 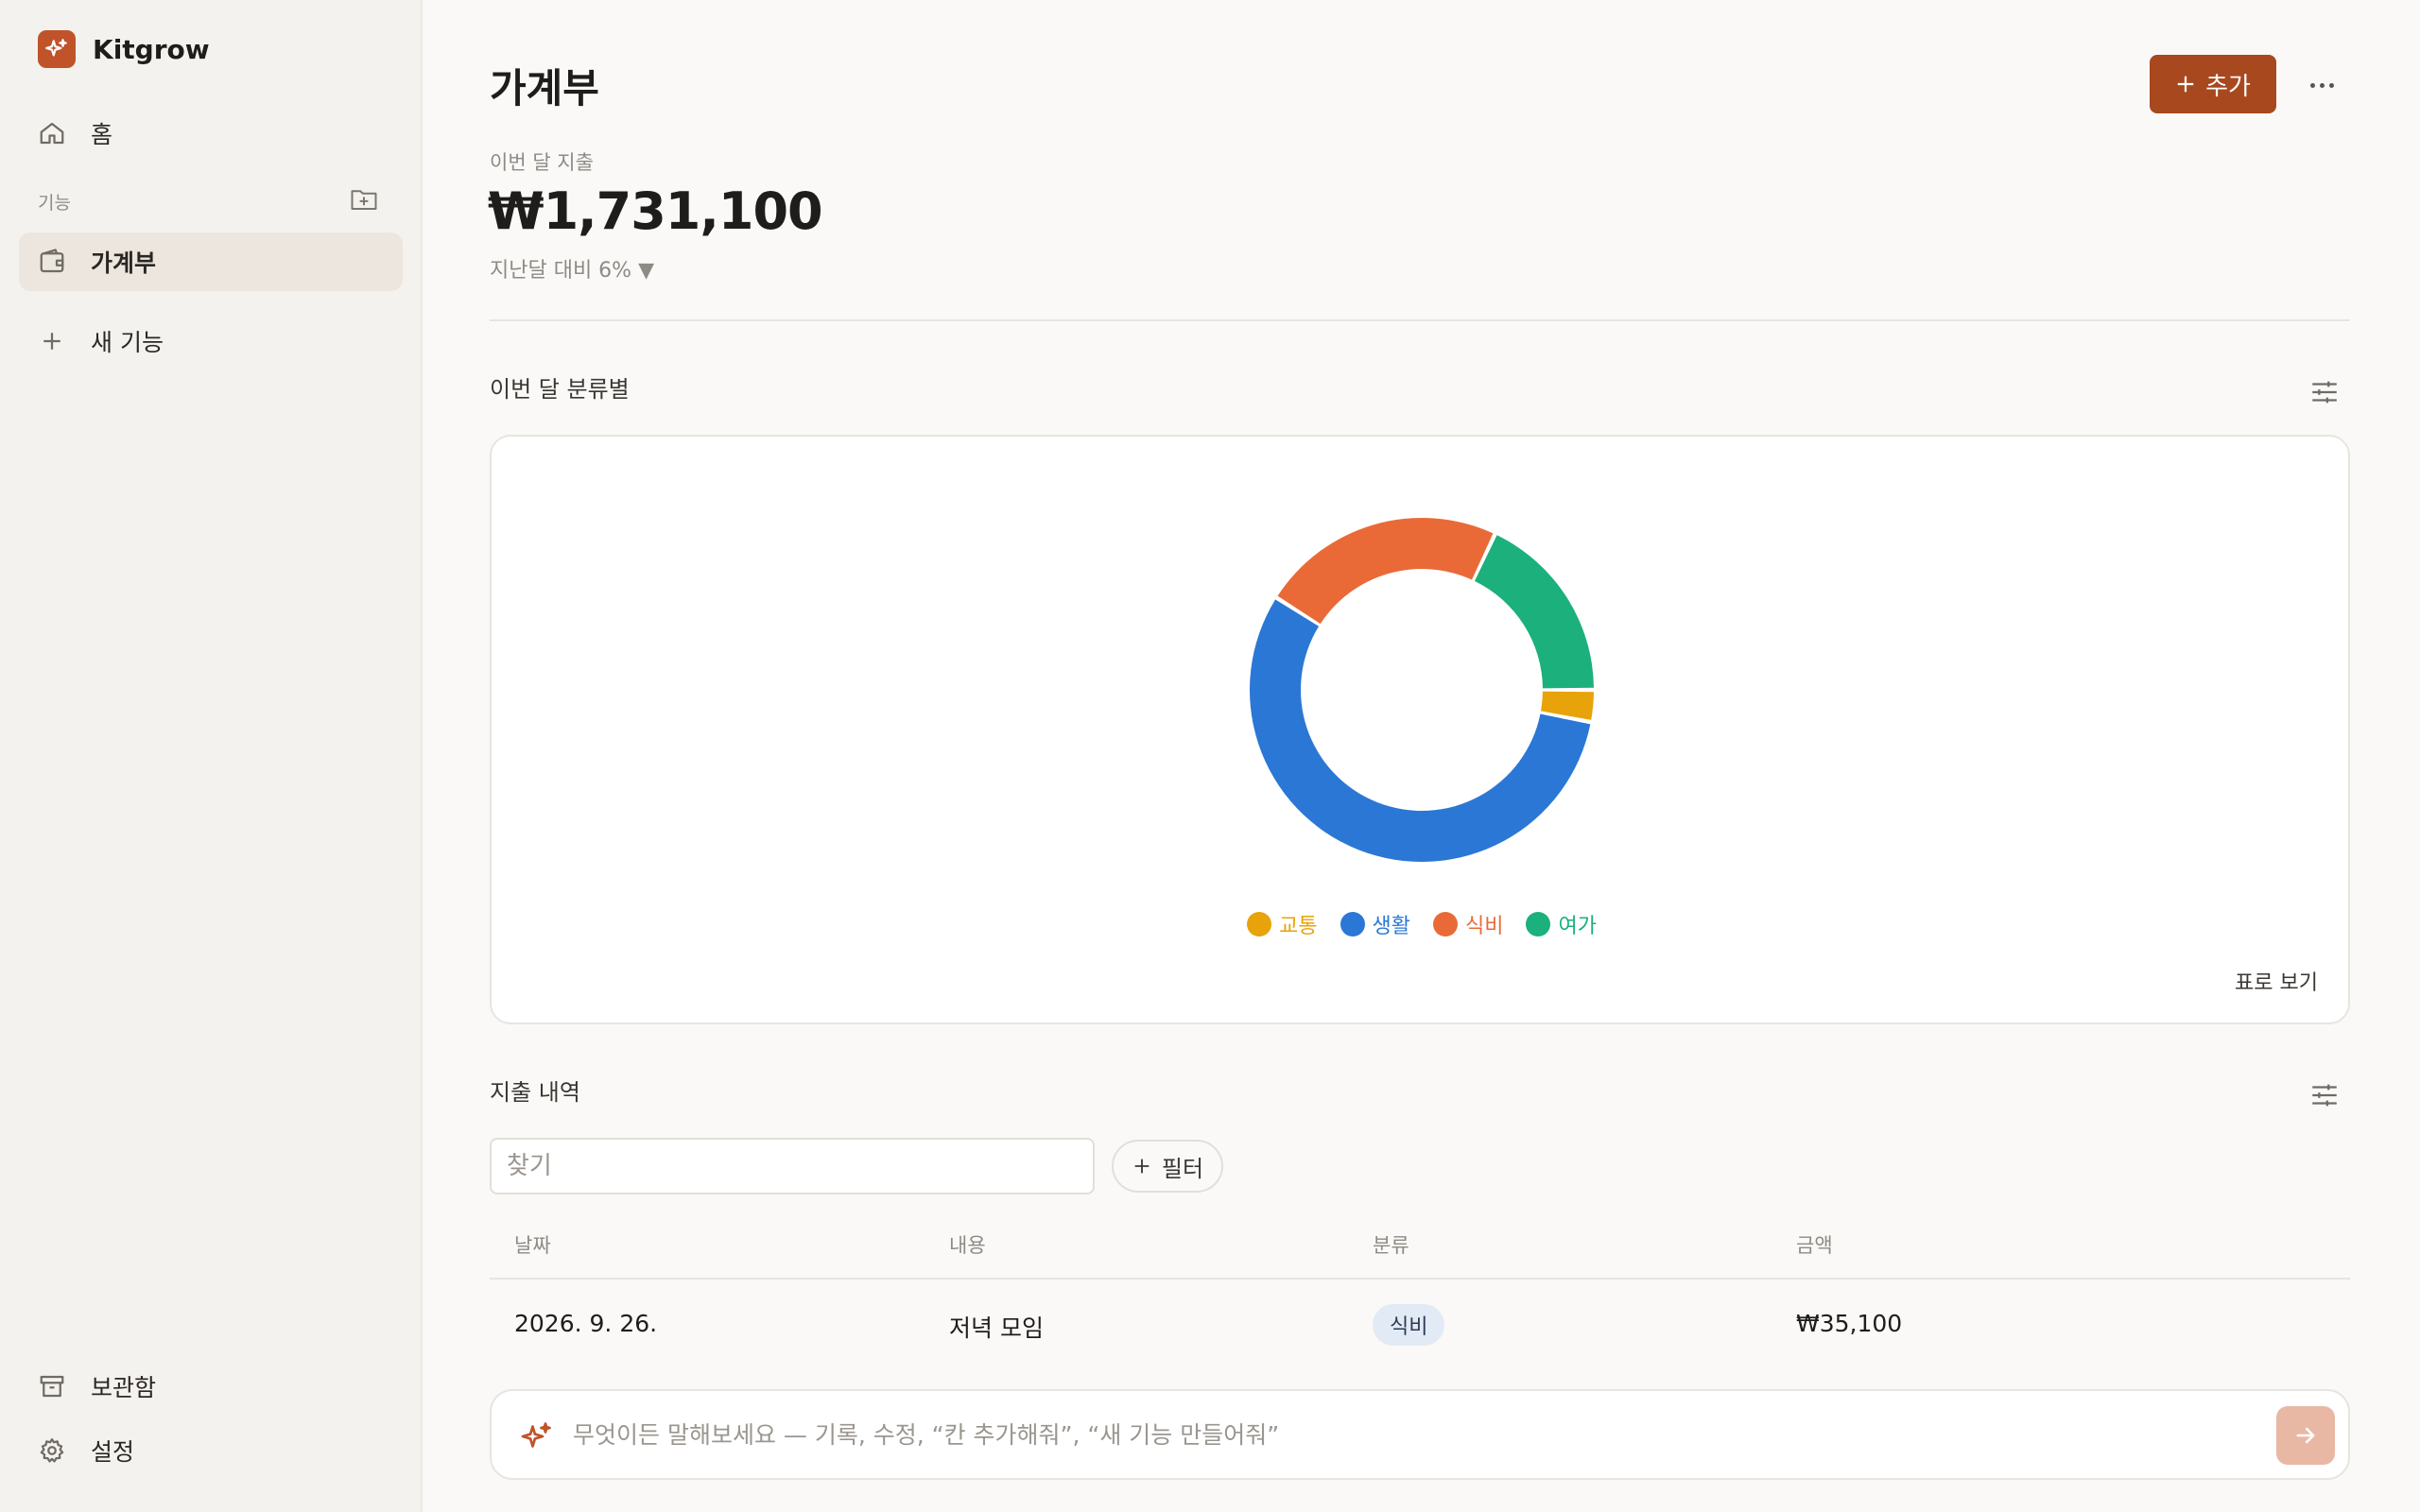 What do you see at coordinates (211, 261) in the screenshot?
I see `sidebar-item-budget: 가계부` at bounding box center [211, 261].